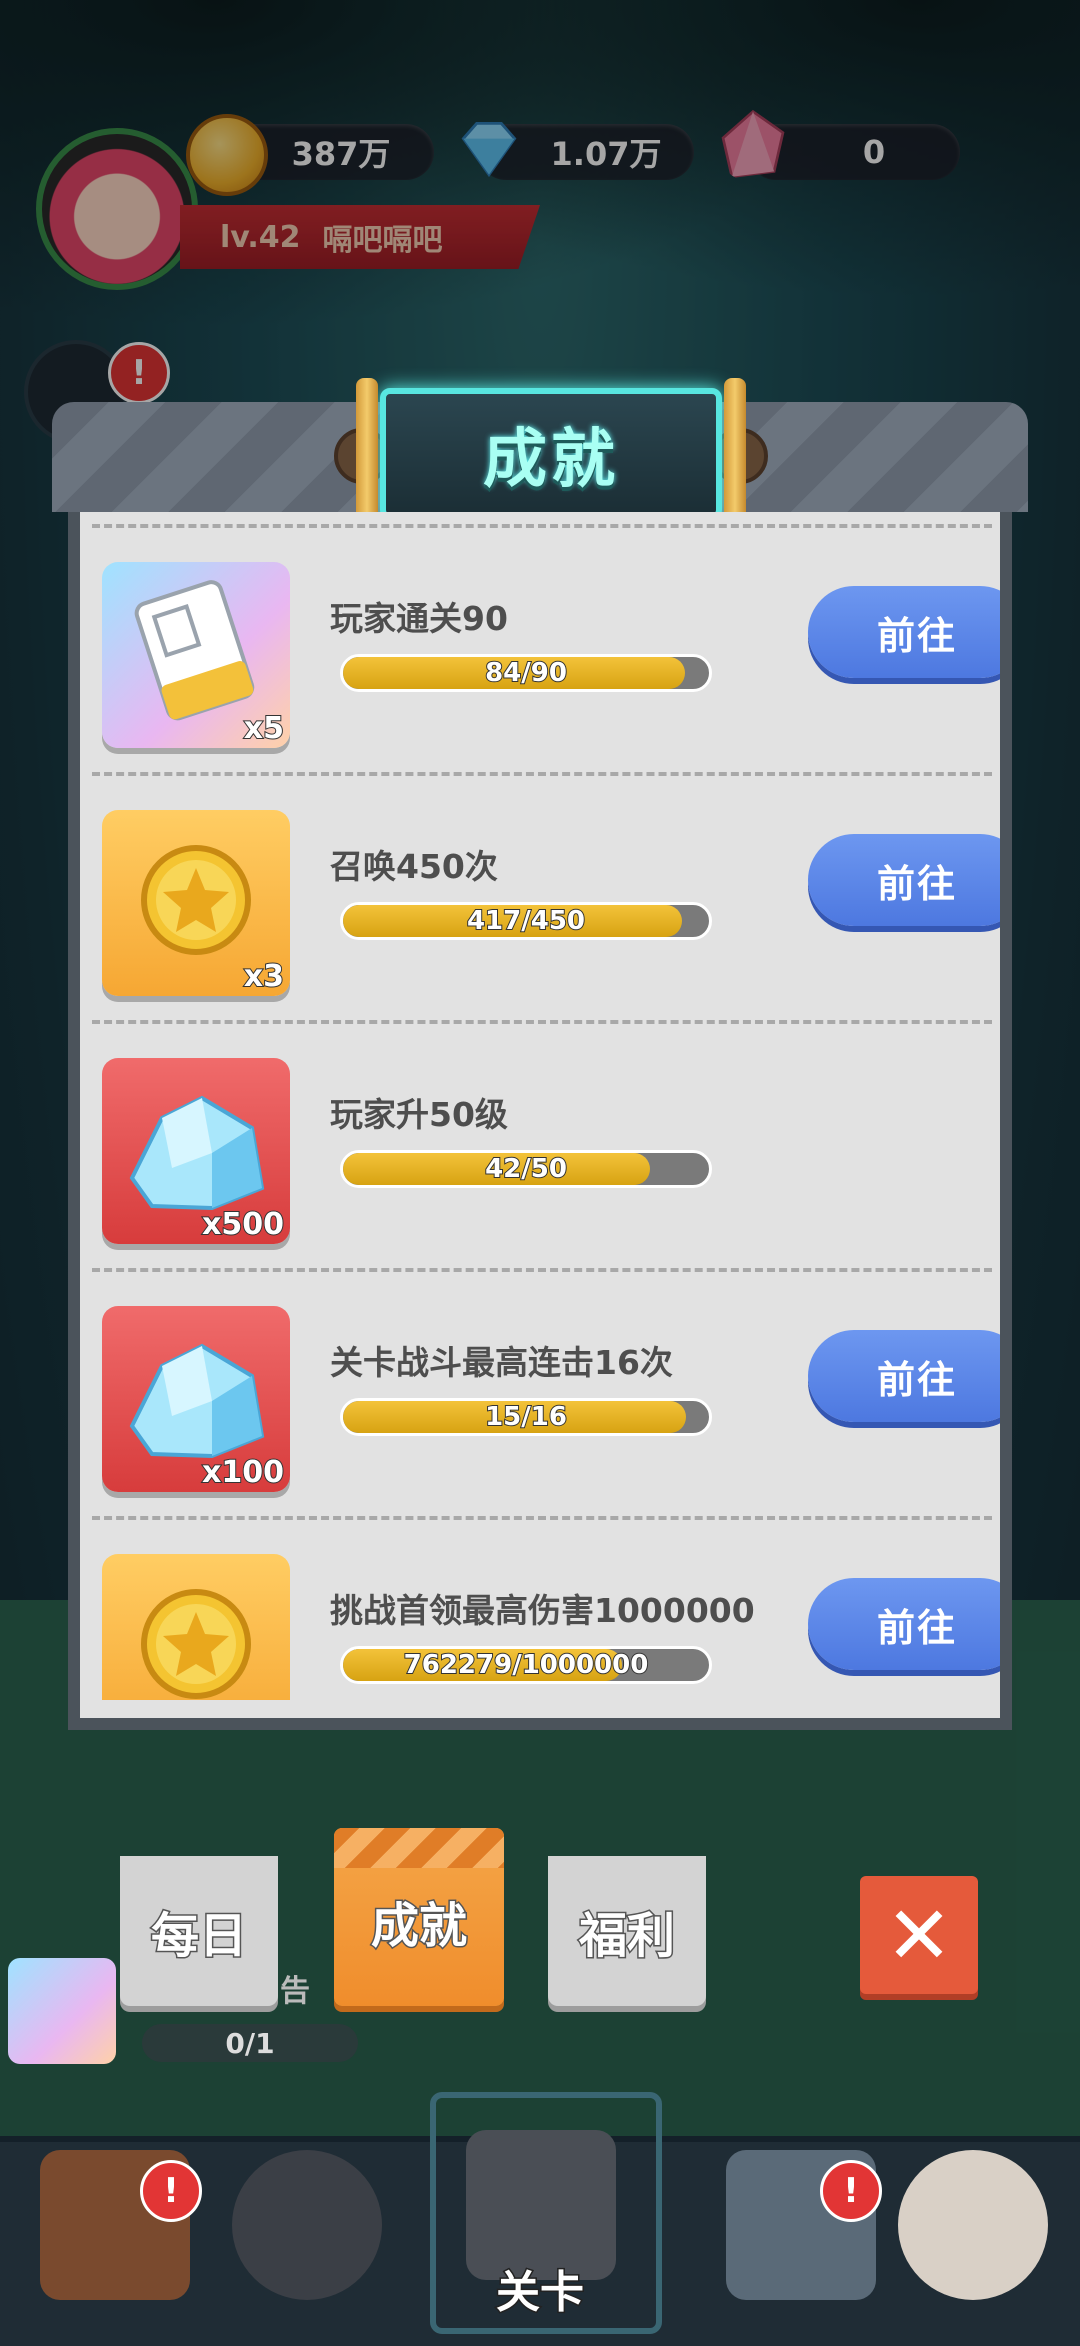 The width and height of the screenshot is (1080, 2346). What do you see at coordinates (418, 1926) in the screenshot?
I see `tab-achievement-label: 成就` at bounding box center [418, 1926].